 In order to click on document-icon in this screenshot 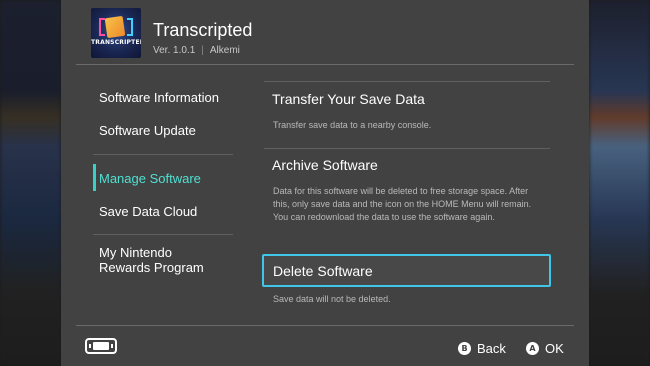, I will do `click(115, 27)`.